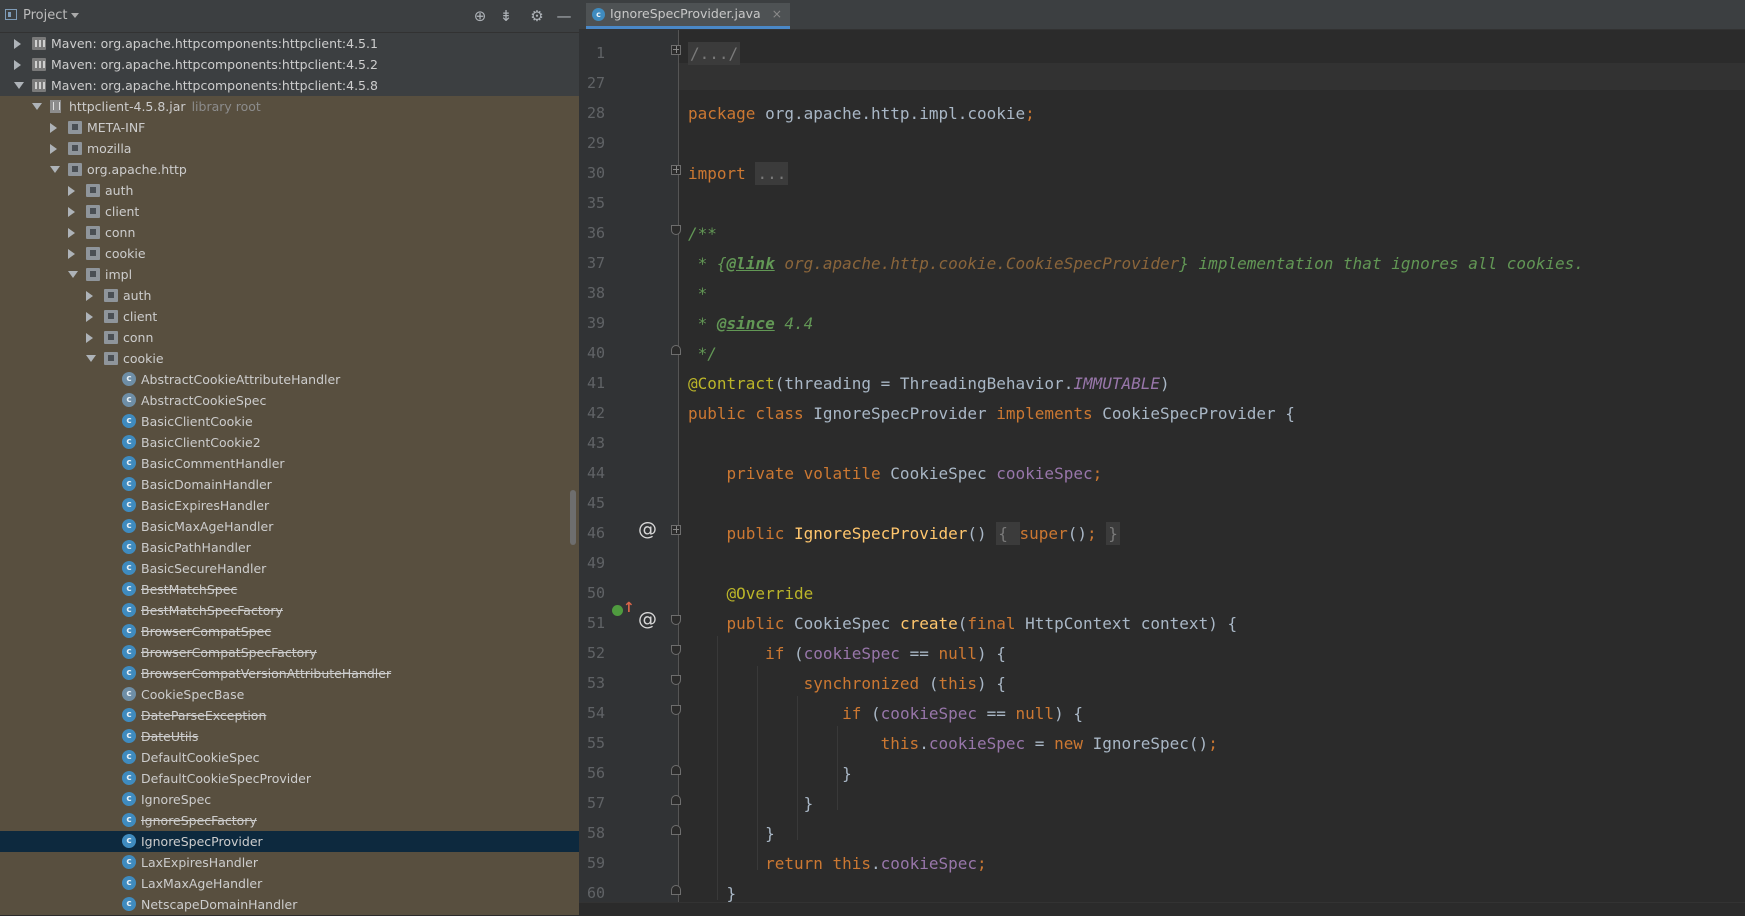 This screenshot has height=916, width=1745. Describe the element at coordinates (289, 379) in the screenshot. I see `tree-item: c AbstractCookieAttributeHandler` at that location.